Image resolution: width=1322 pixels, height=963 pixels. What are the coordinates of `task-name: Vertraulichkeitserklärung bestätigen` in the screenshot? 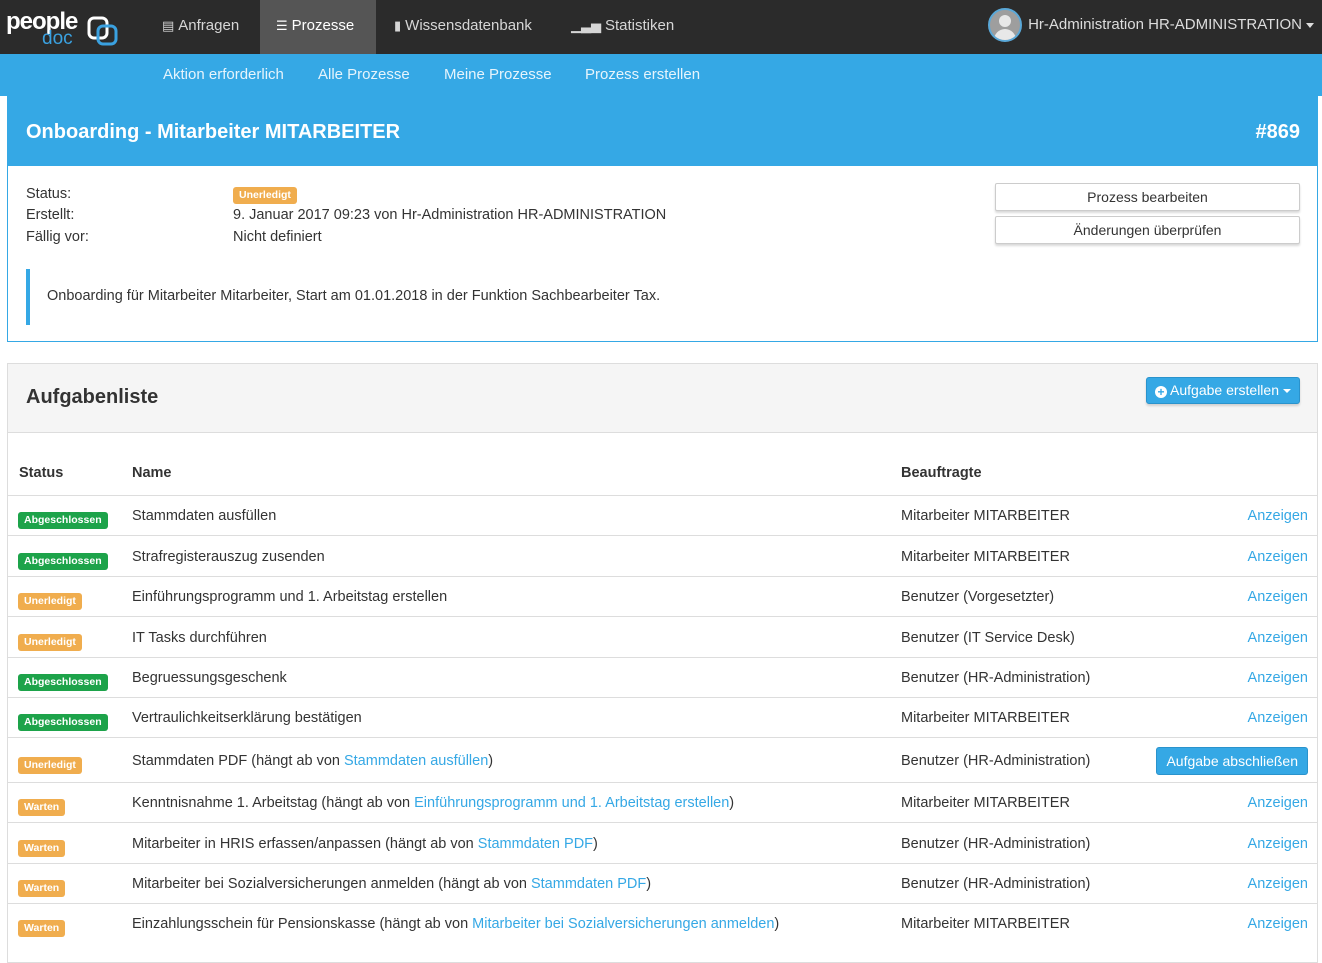 It's located at (247, 718).